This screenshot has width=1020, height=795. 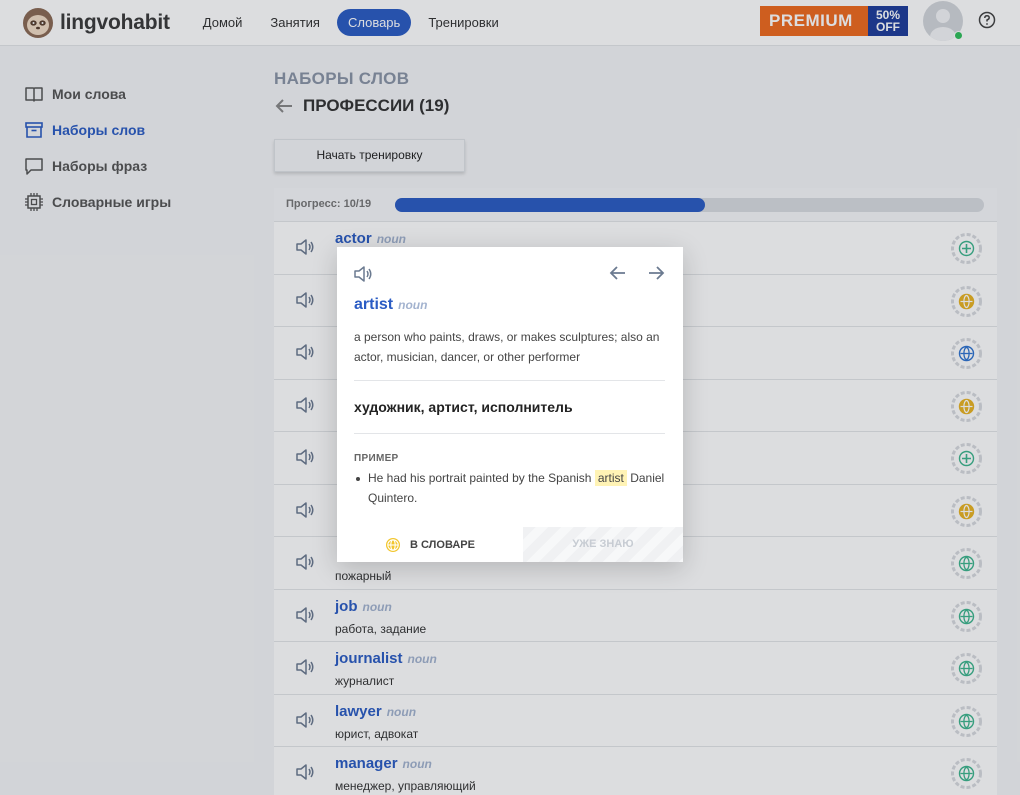 I want to click on popup-word-text: artist, so click(x=374, y=304).